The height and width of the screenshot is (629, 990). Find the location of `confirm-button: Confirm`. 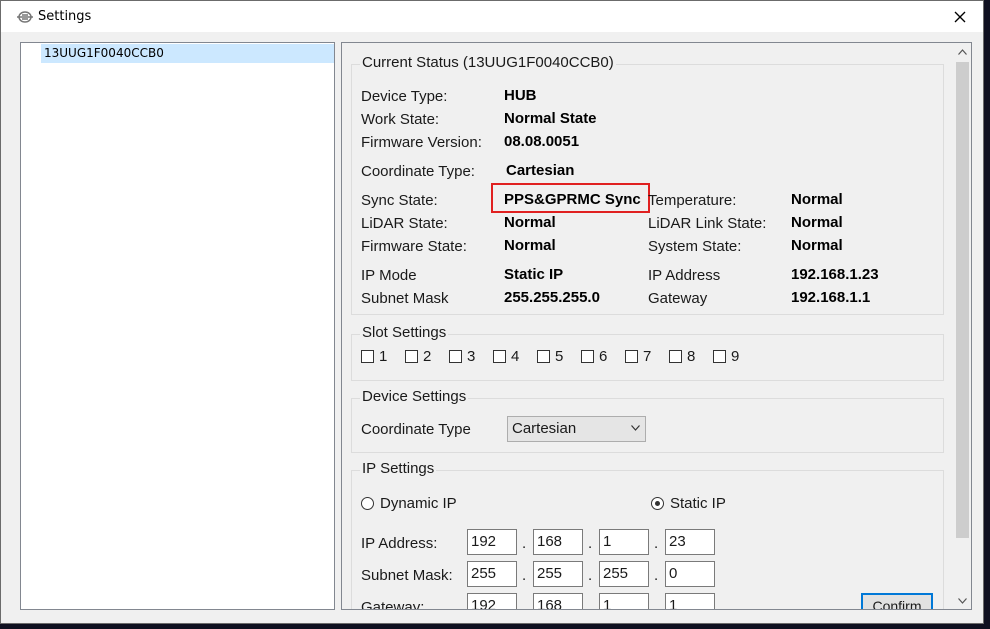

confirm-button: Confirm is located at coordinates (897, 601).